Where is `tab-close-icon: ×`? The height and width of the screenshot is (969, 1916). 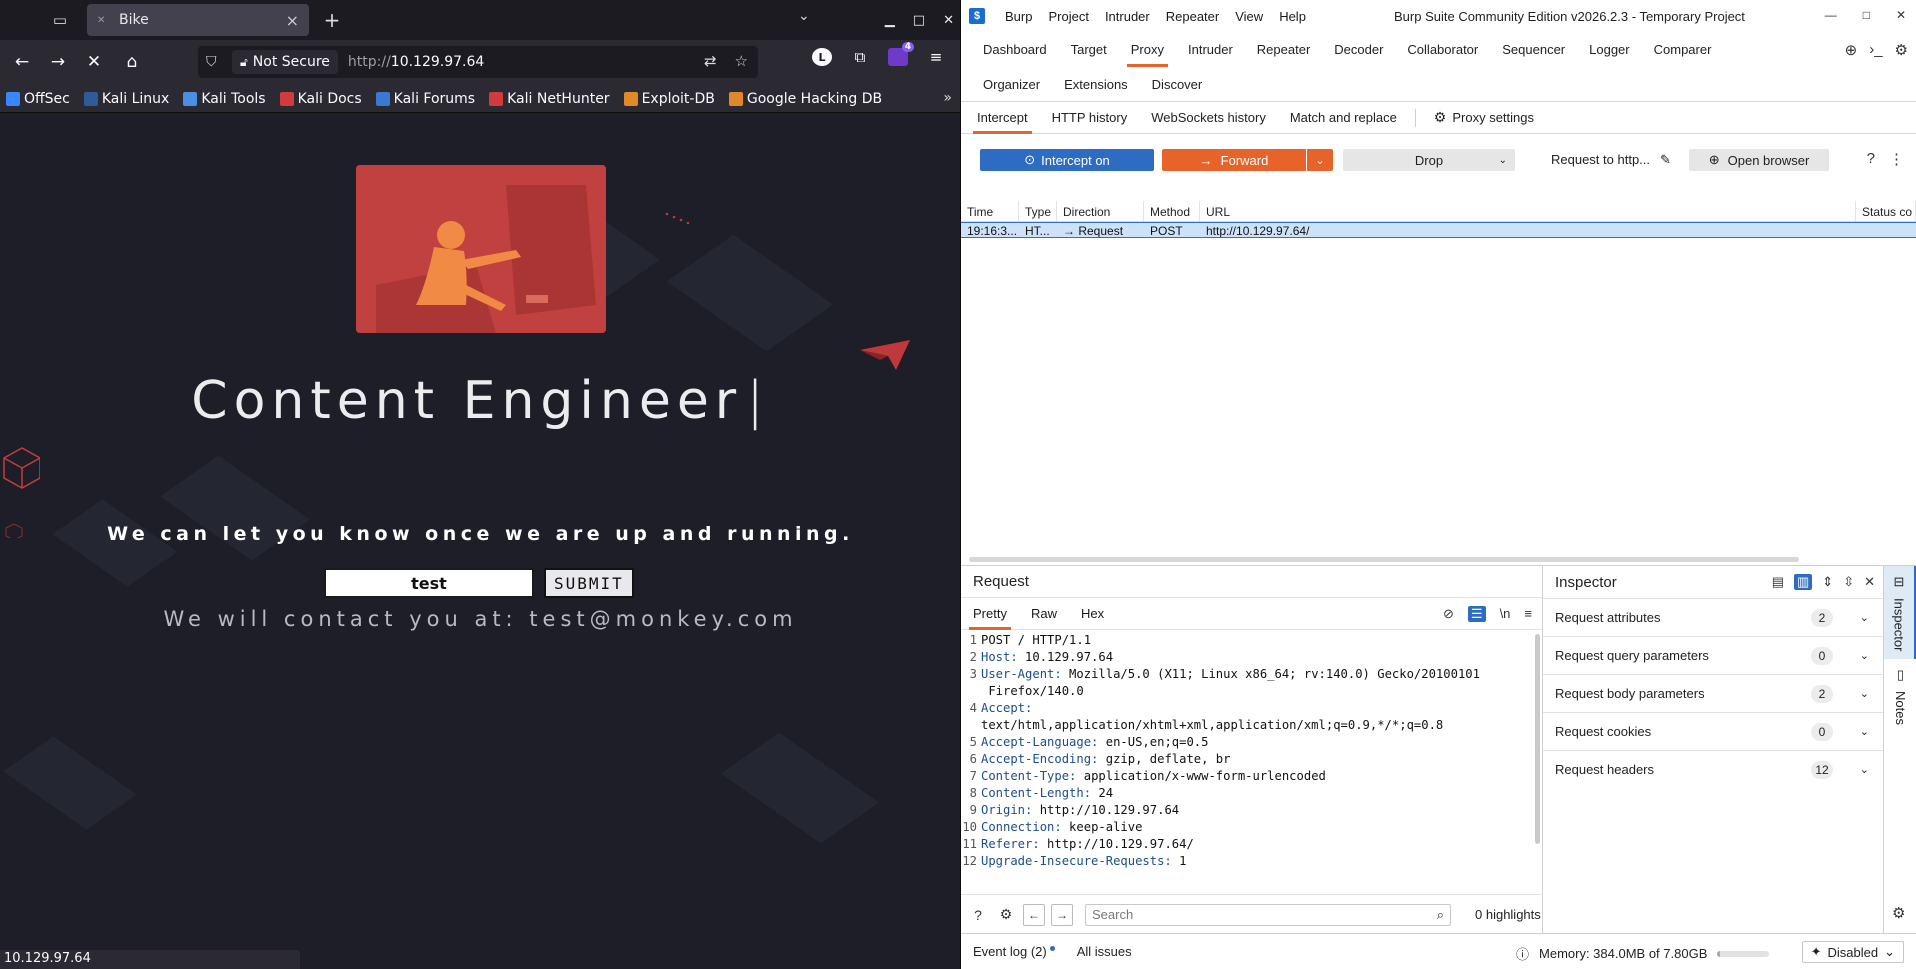 tab-close-icon: × is located at coordinates (292, 20).